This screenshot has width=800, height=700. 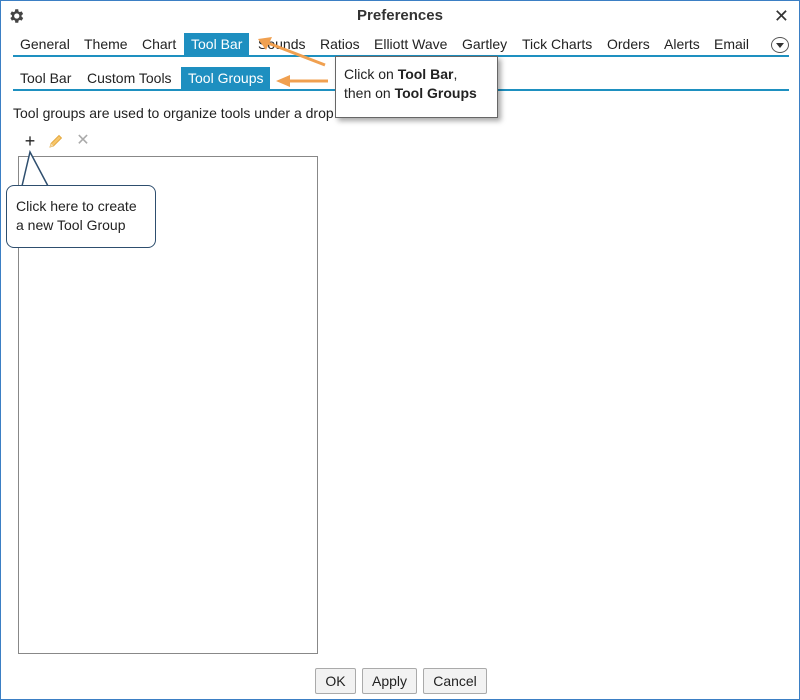 I want to click on tab-ratios: Ratios, so click(x=340, y=44).